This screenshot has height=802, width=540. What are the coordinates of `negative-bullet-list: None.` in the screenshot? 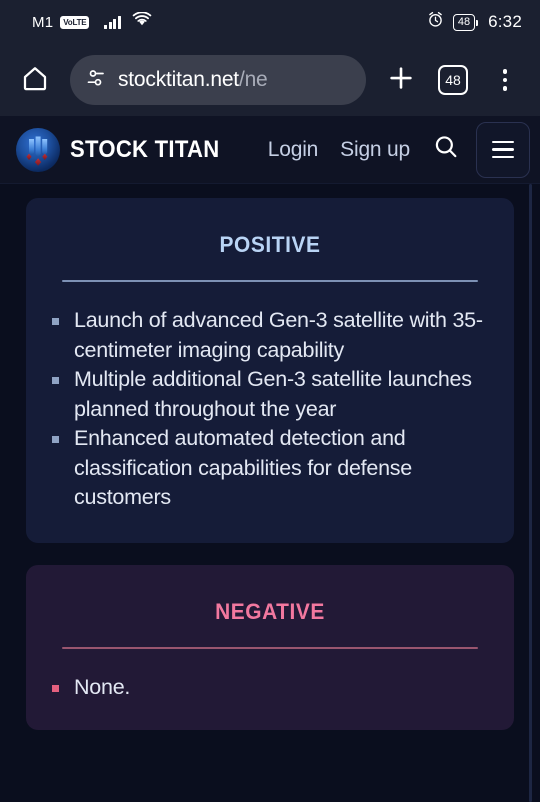 It's located at (270, 688).